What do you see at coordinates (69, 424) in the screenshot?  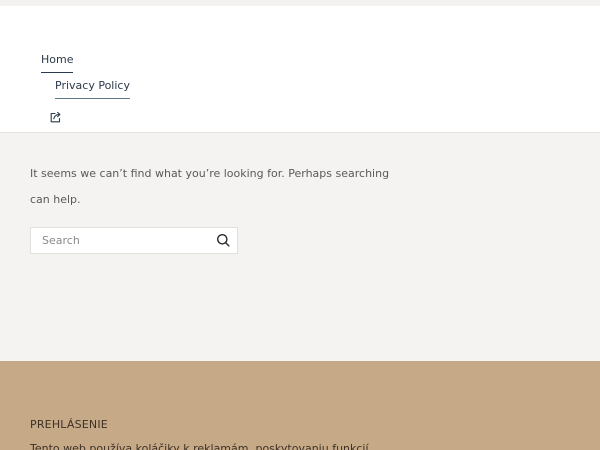 I see `footer-heading: PREHLÁSENIE` at bounding box center [69, 424].